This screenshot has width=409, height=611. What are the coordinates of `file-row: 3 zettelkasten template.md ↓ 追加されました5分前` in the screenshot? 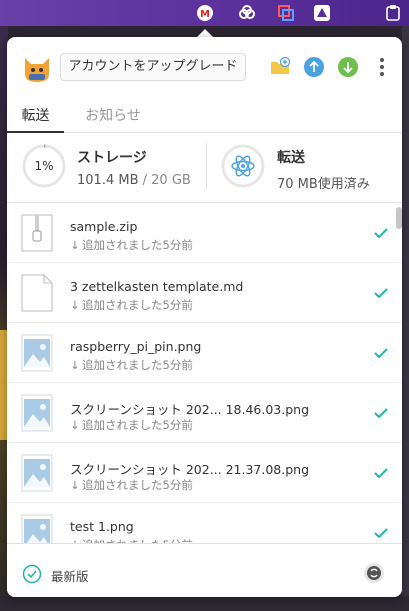 It's located at (204, 293).